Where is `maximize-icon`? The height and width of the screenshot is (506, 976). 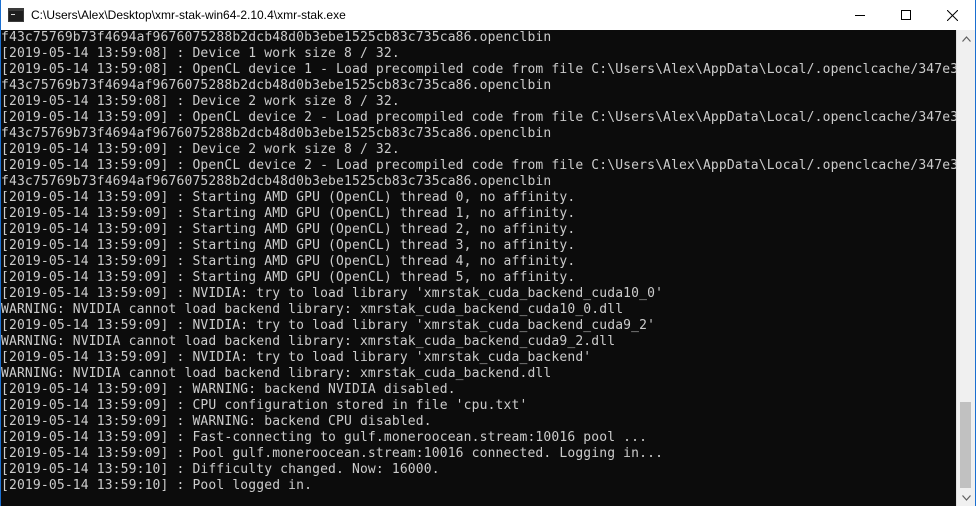
maximize-icon is located at coordinates (906, 15).